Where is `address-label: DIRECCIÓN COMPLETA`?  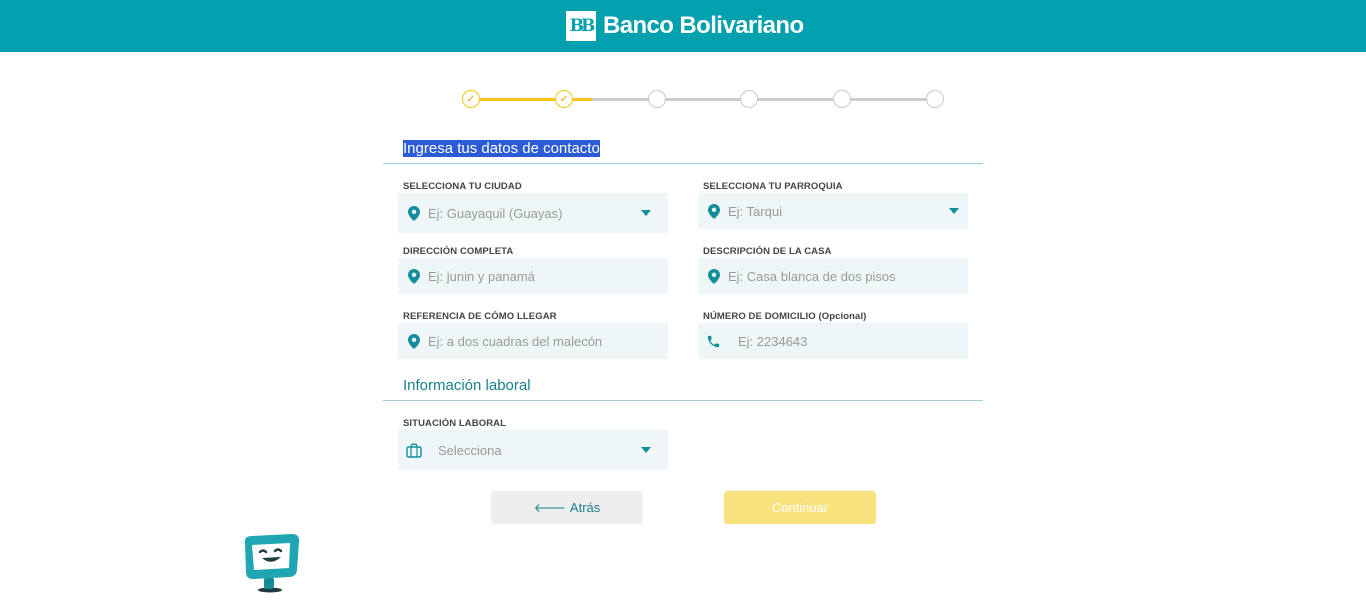 address-label: DIRECCIÓN COMPLETA is located at coordinates (458, 251).